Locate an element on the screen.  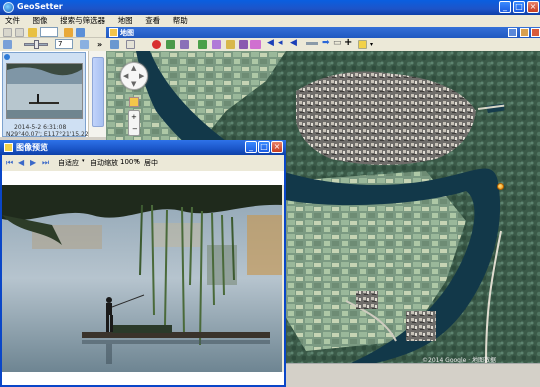
separator-icon is located at coordinates (312, 43).